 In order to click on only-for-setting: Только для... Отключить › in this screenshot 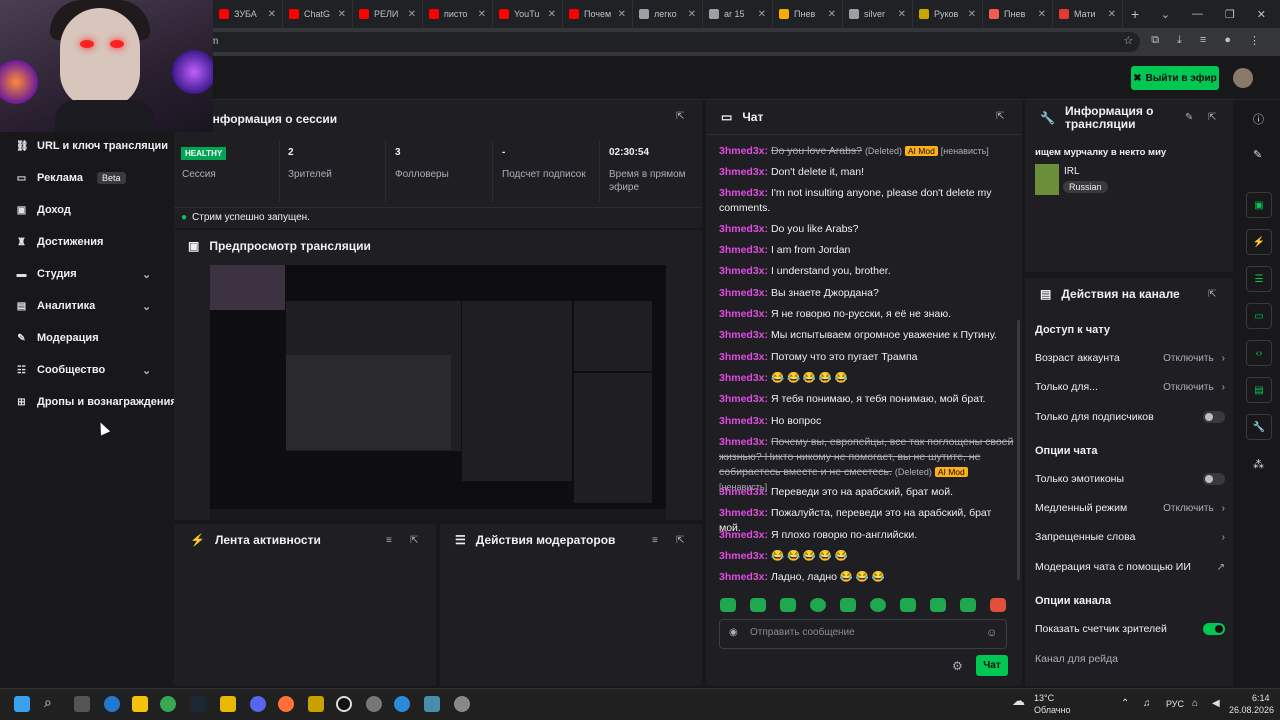, I will do `click(1130, 387)`.